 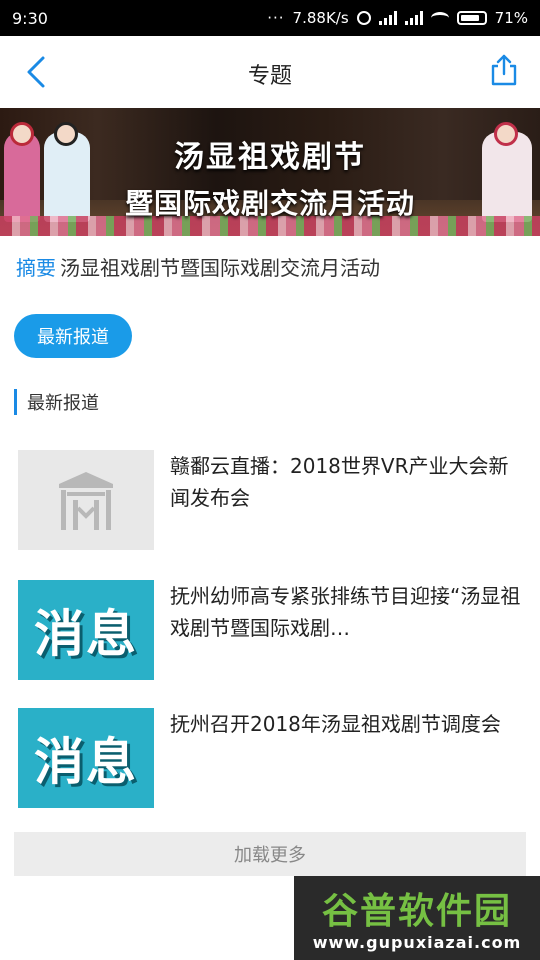 I want to click on section-accent-bar, so click(x=15, y=402).